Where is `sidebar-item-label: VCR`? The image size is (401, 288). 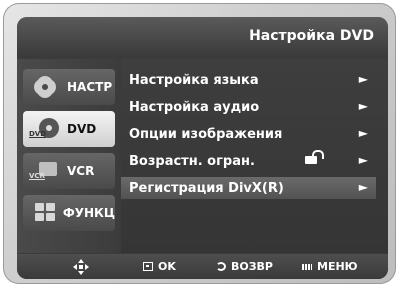
sidebar-item-label: VCR is located at coordinates (81, 171).